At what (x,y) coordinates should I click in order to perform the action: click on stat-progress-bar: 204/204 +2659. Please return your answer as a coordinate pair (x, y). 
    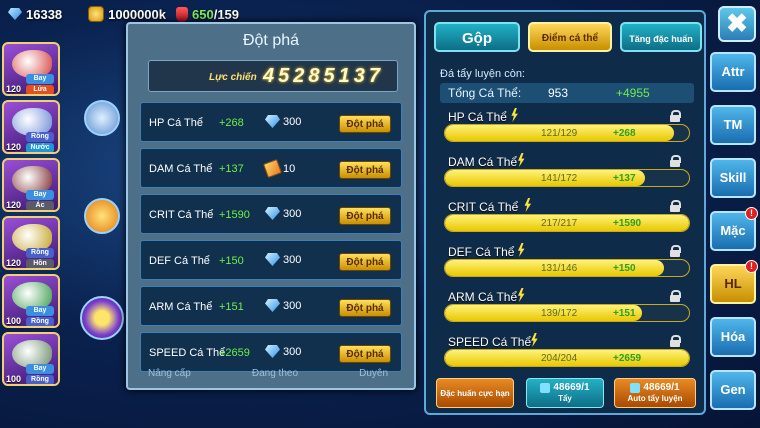
    Looking at the image, I should click on (567, 358).